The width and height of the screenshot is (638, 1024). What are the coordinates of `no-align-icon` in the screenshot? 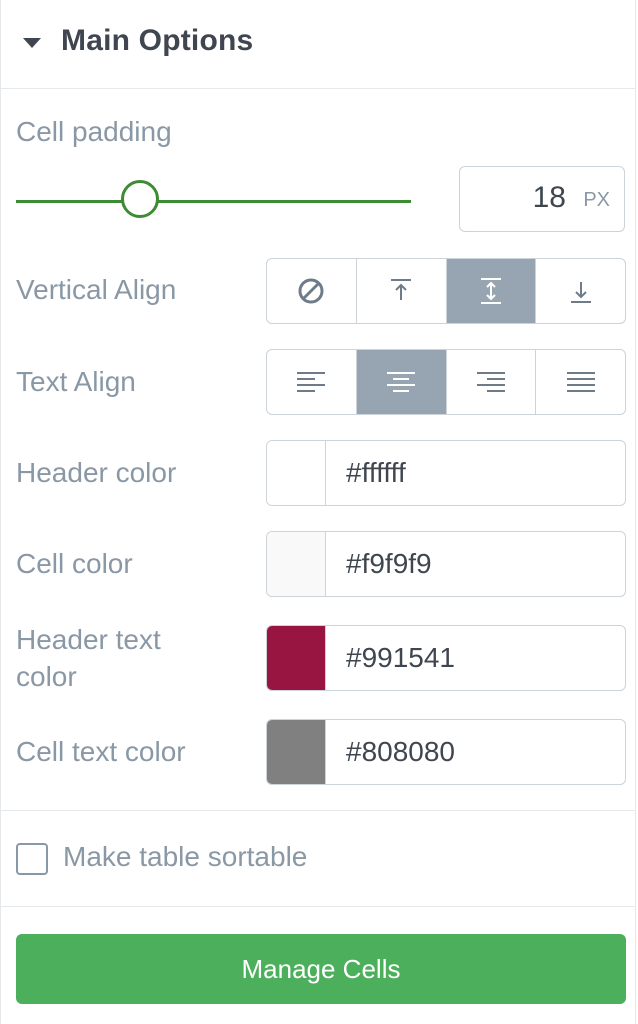 It's located at (311, 291).